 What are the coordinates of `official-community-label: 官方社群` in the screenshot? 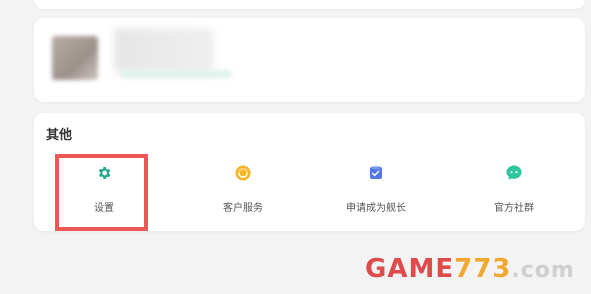 It's located at (514, 208).